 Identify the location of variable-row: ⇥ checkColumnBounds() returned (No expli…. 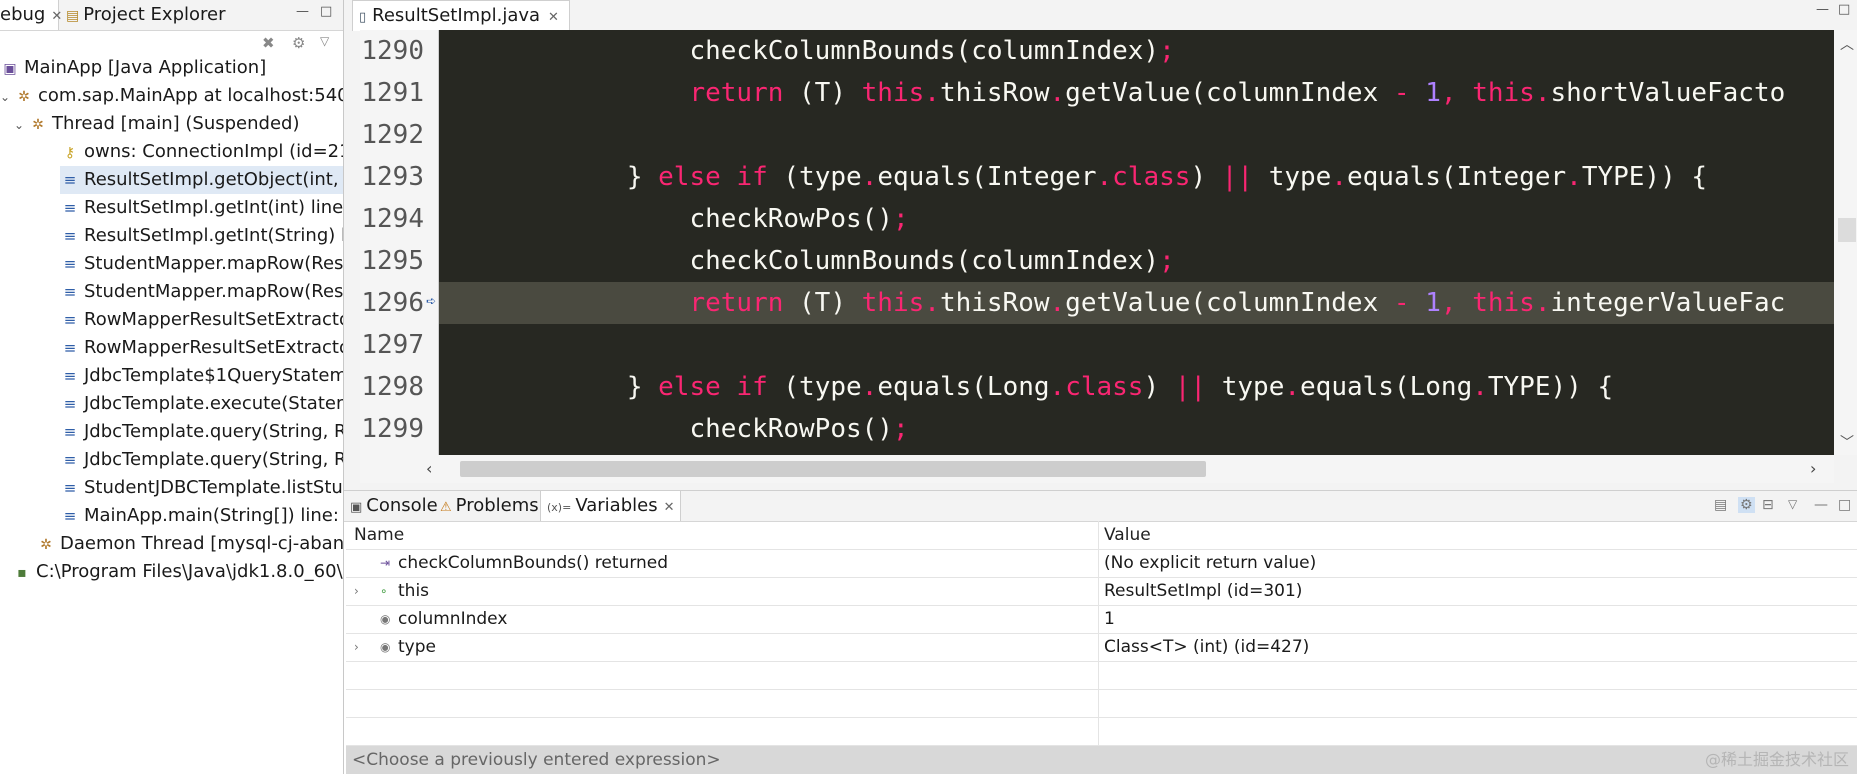
(1101, 563).